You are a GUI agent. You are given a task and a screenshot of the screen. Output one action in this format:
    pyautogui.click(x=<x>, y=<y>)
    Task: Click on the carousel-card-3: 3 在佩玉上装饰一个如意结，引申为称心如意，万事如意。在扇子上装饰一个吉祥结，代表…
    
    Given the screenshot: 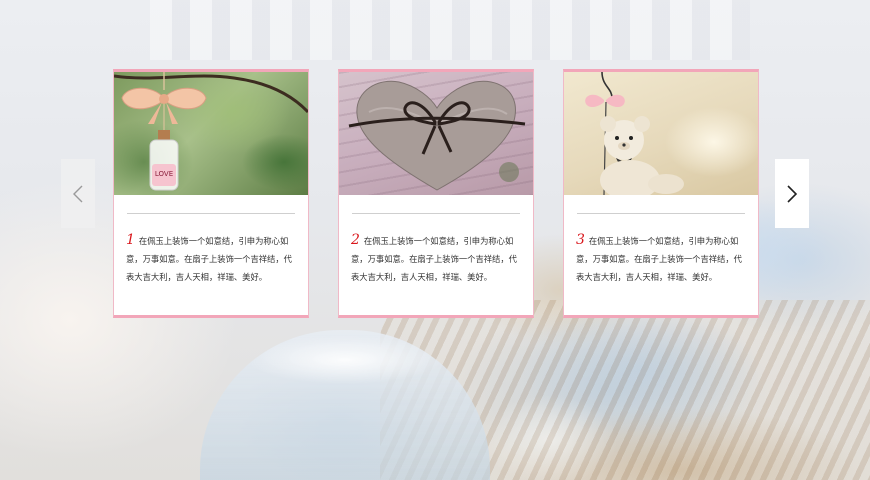 What is the action you would take?
    pyautogui.click(x=661, y=193)
    